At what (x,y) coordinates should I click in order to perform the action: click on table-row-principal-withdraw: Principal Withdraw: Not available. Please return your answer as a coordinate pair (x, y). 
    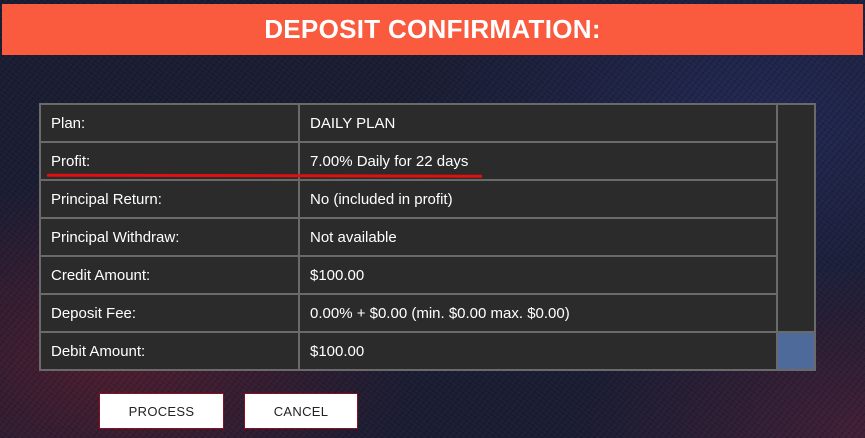
    Looking at the image, I should click on (427, 237).